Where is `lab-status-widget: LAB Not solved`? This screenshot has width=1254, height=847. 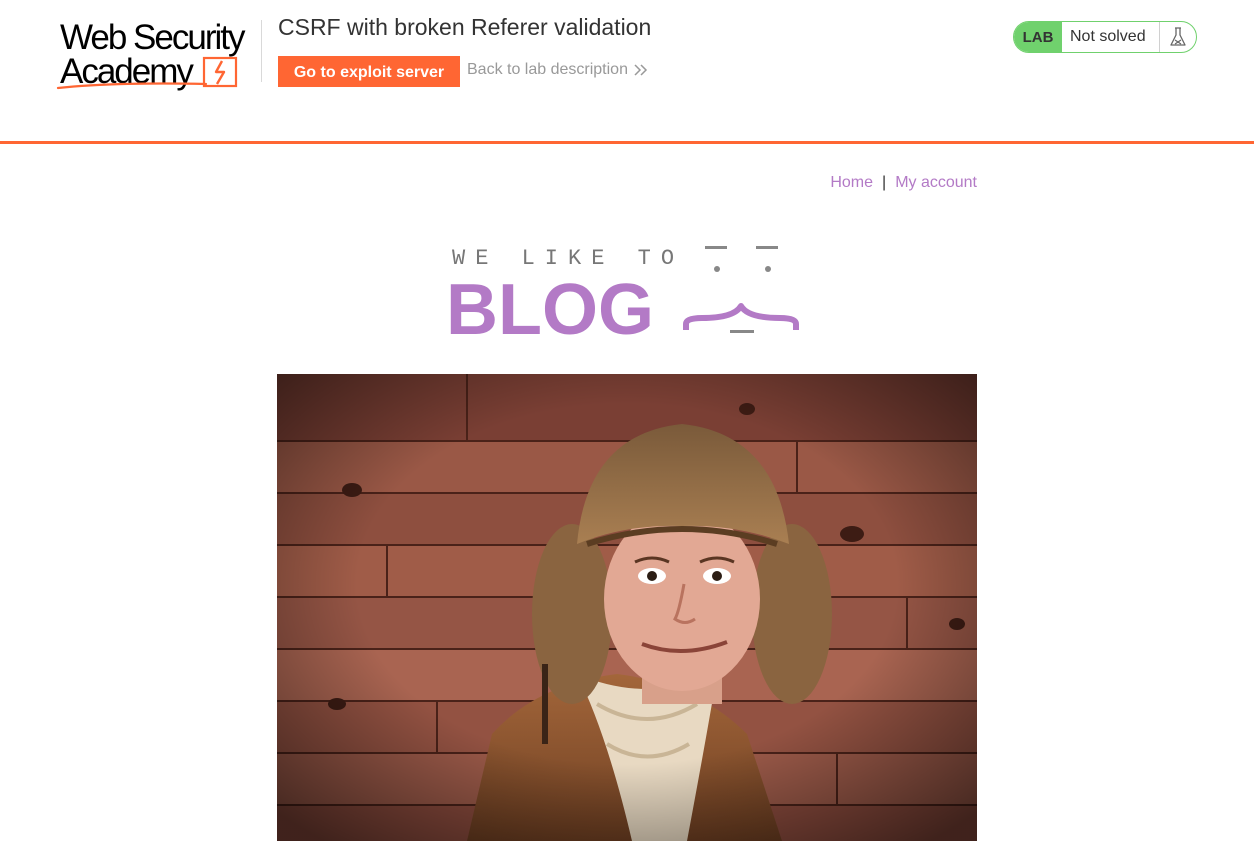
lab-status-widget: LAB Not solved is located at coordinates (1105, 37).